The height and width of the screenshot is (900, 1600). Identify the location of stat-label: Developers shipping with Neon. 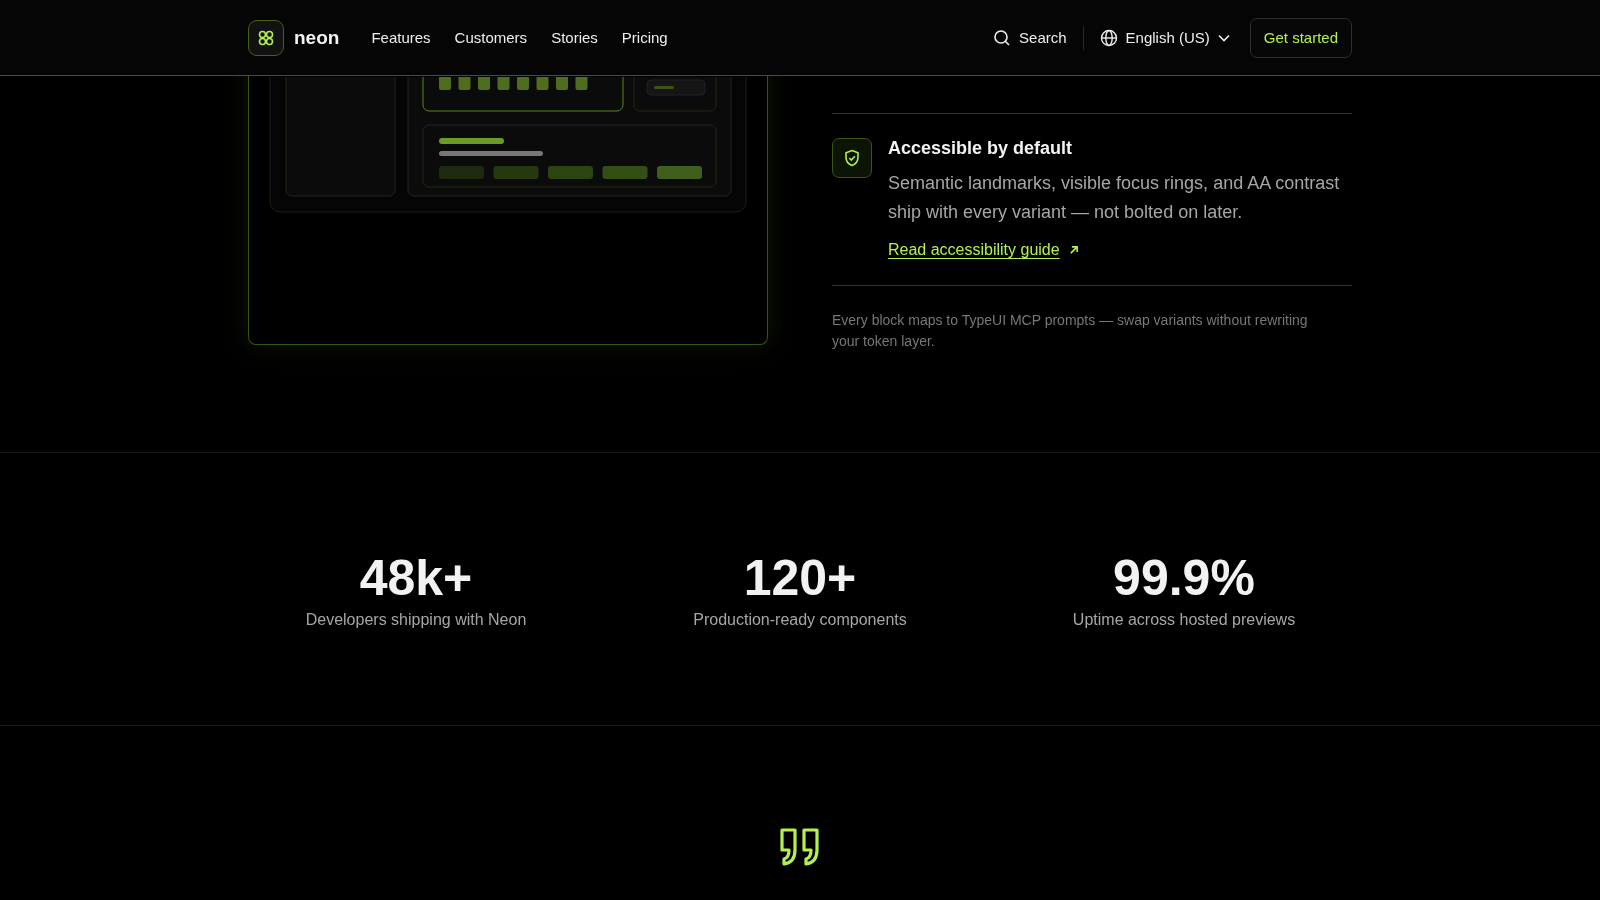
(416, 620).